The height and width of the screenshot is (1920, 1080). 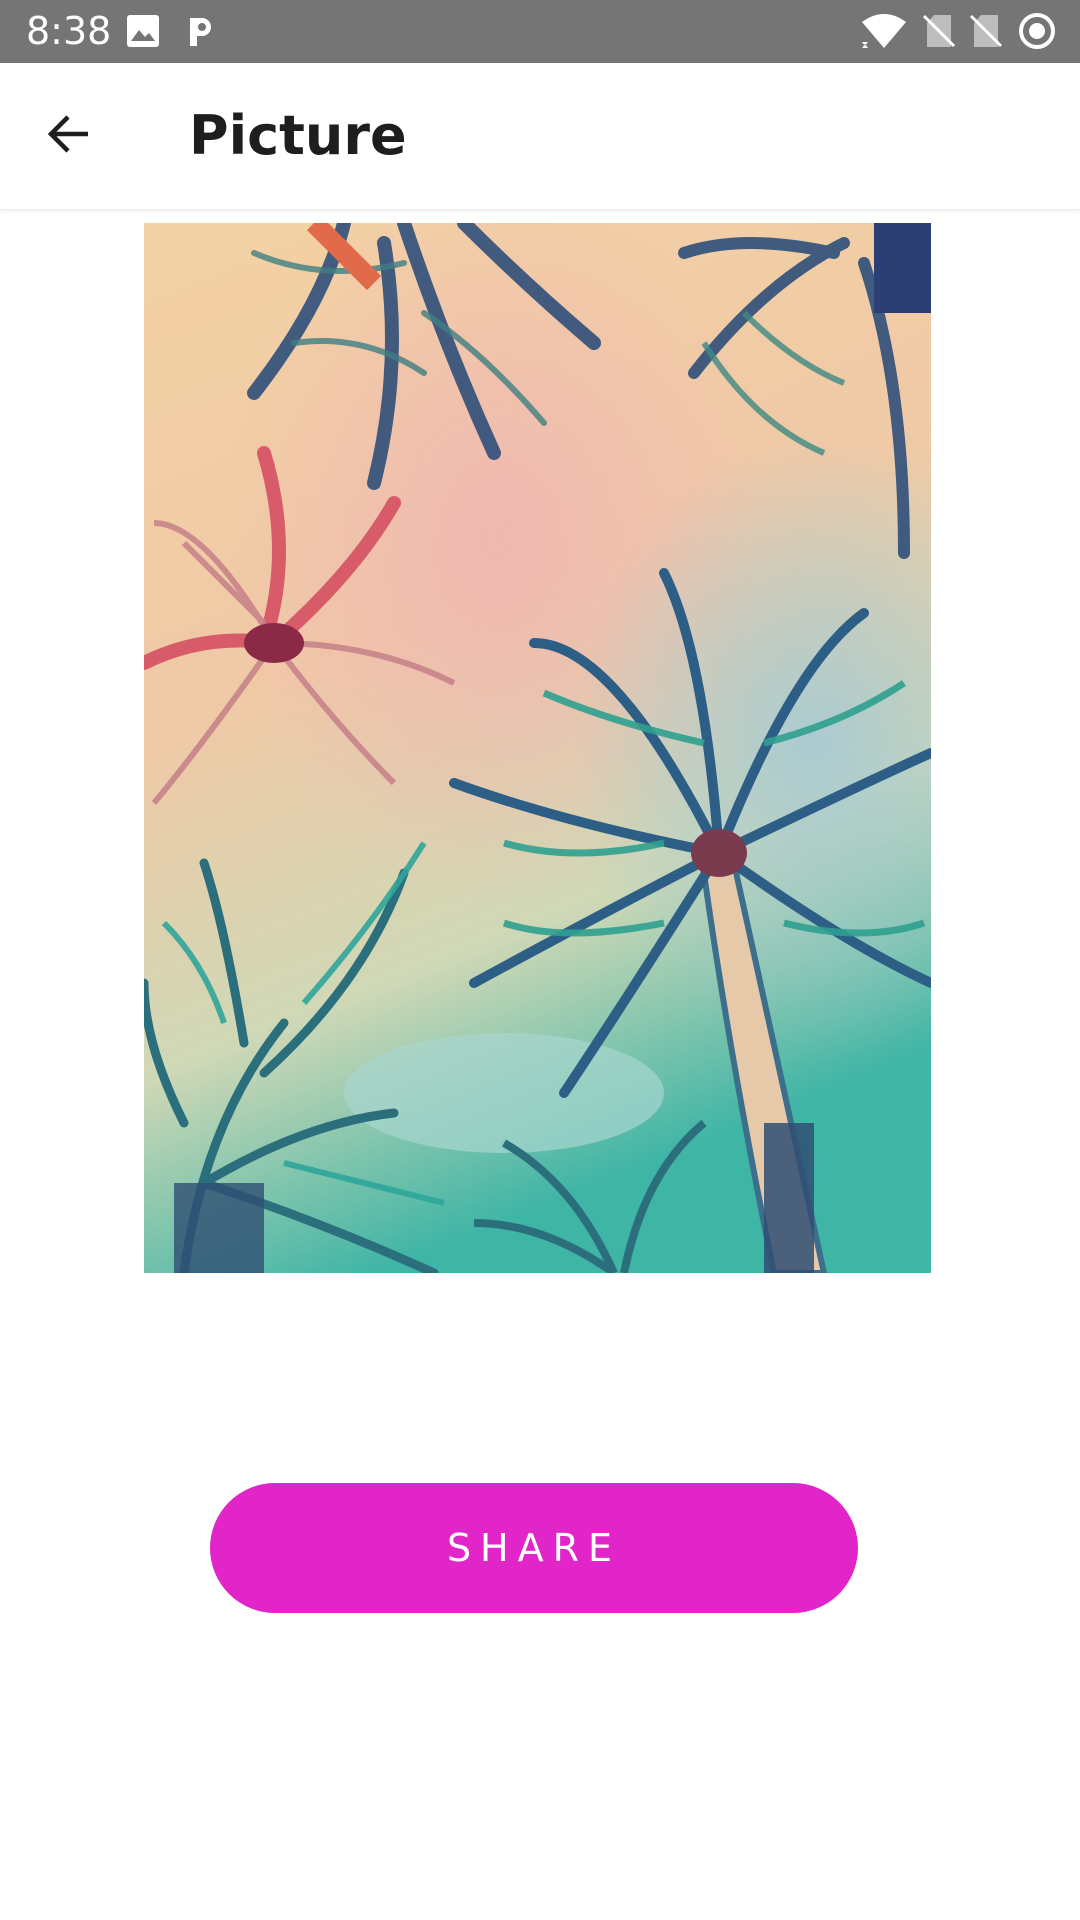 I want to click on share-button: SHARE, so click(x=534, y=1548).